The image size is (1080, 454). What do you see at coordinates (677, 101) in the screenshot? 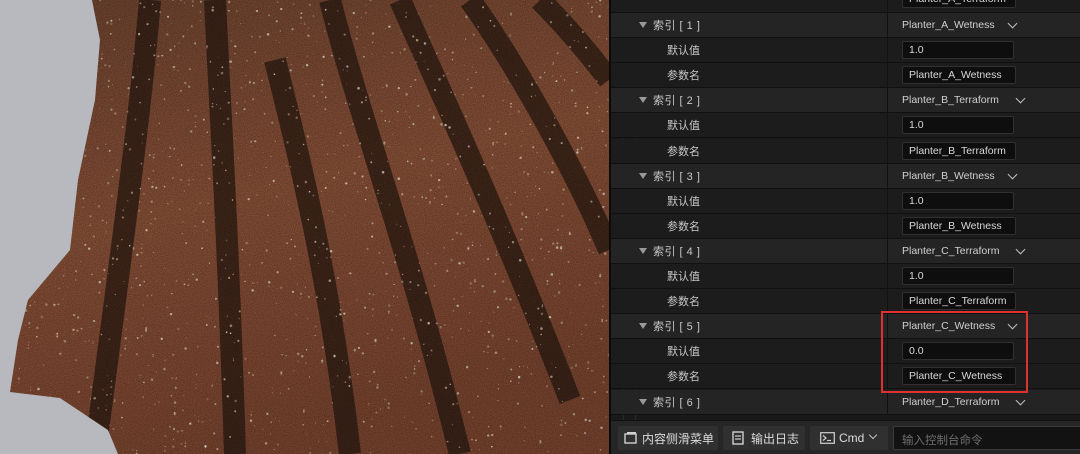
I see `index-label: 索引 [ 2 ]` at bounding box center [677, 101].